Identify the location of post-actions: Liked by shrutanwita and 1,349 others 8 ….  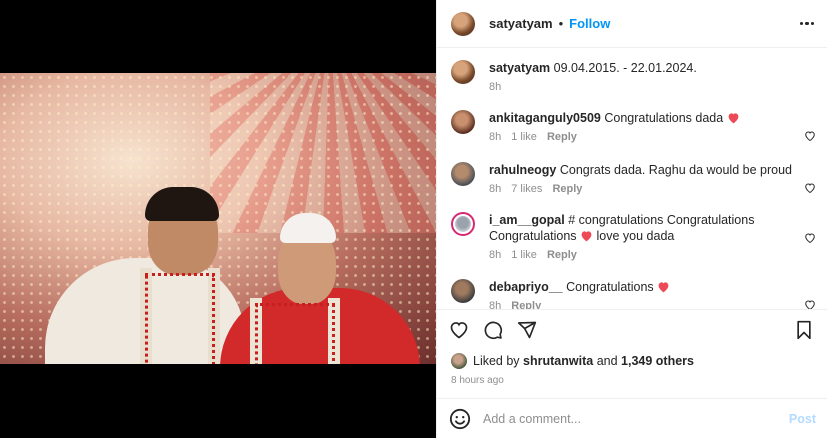
(632, 373).